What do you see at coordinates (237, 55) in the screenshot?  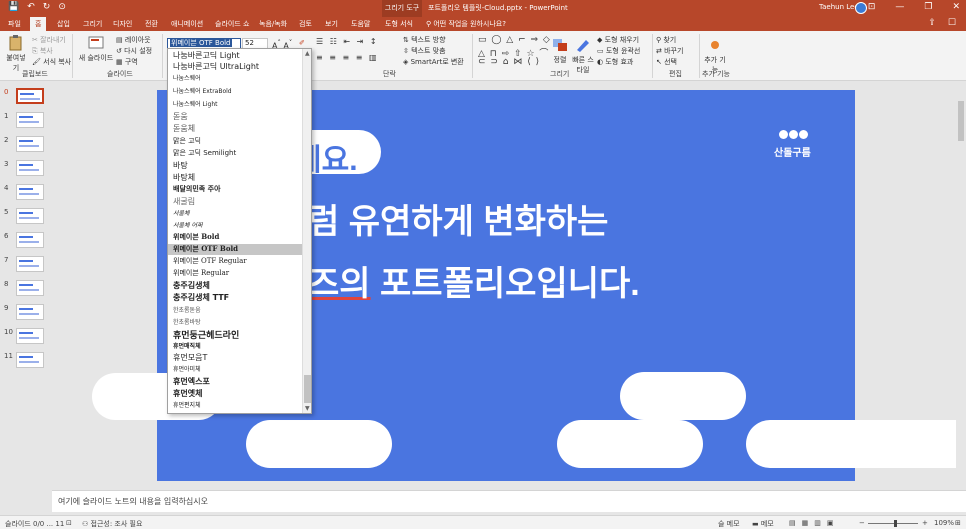 I see `font-option: 나눔바른고딕 Light` at bounding box center [237, 55].